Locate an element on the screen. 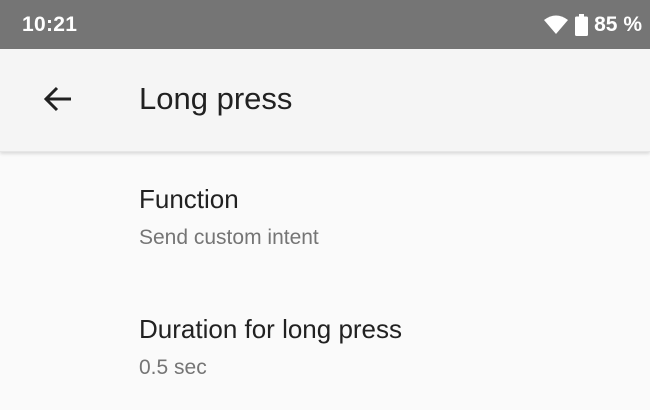 Image resolution: width=650 pixels, height=410 pixels. wifi-icon is located at coordinates (556, 25).